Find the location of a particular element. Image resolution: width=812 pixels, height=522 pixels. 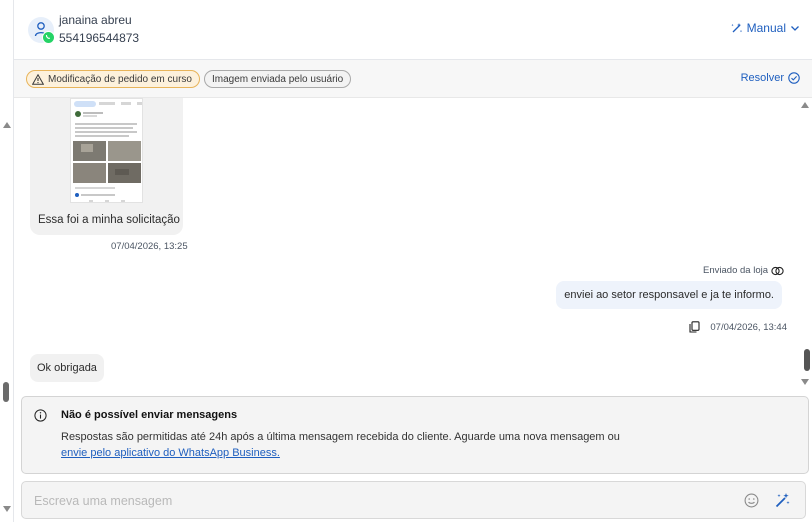

attached-image is located at coordinates (106, 150).